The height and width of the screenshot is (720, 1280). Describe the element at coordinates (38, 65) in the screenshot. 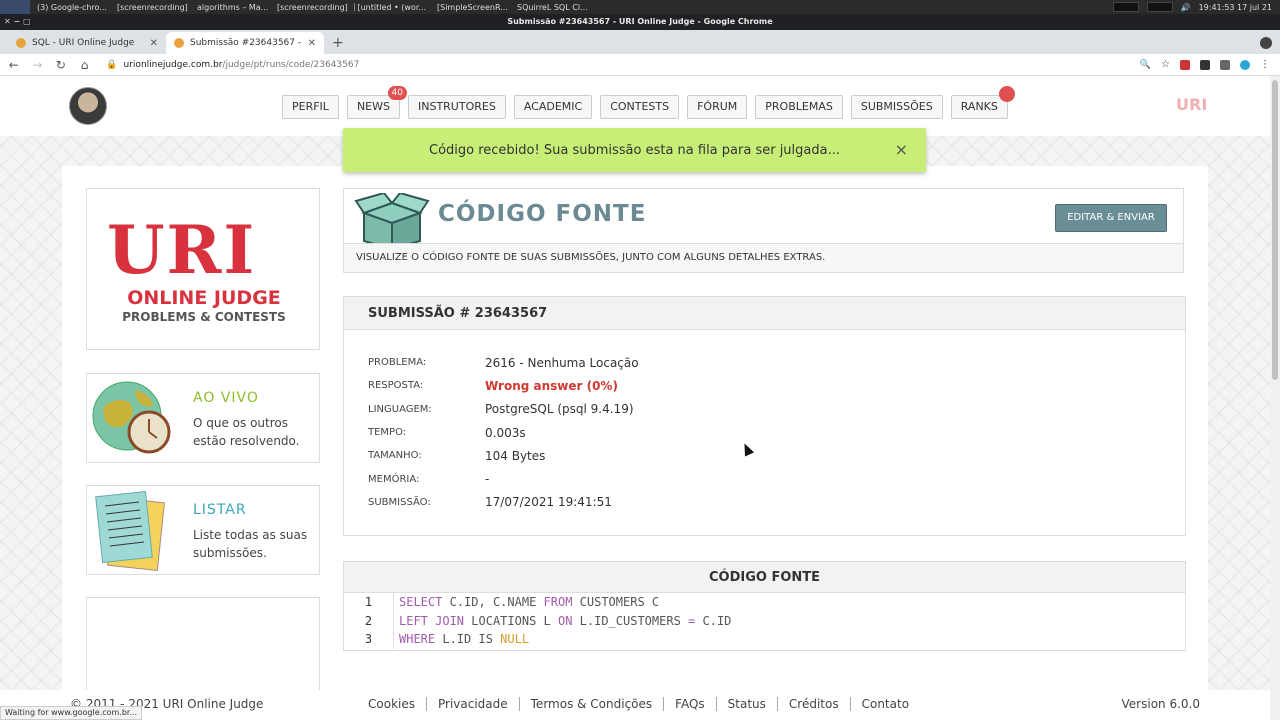

I see `forward-icon: →` at that location.